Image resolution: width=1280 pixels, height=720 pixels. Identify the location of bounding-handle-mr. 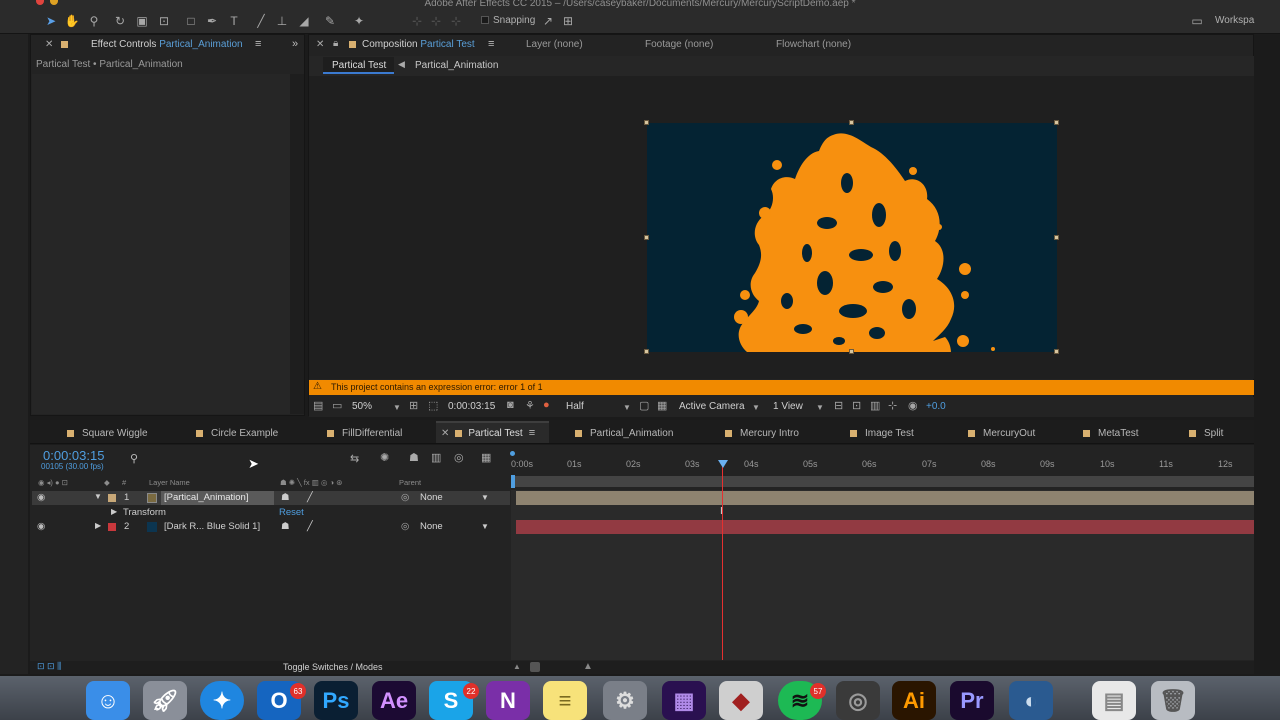
(1056, 237).